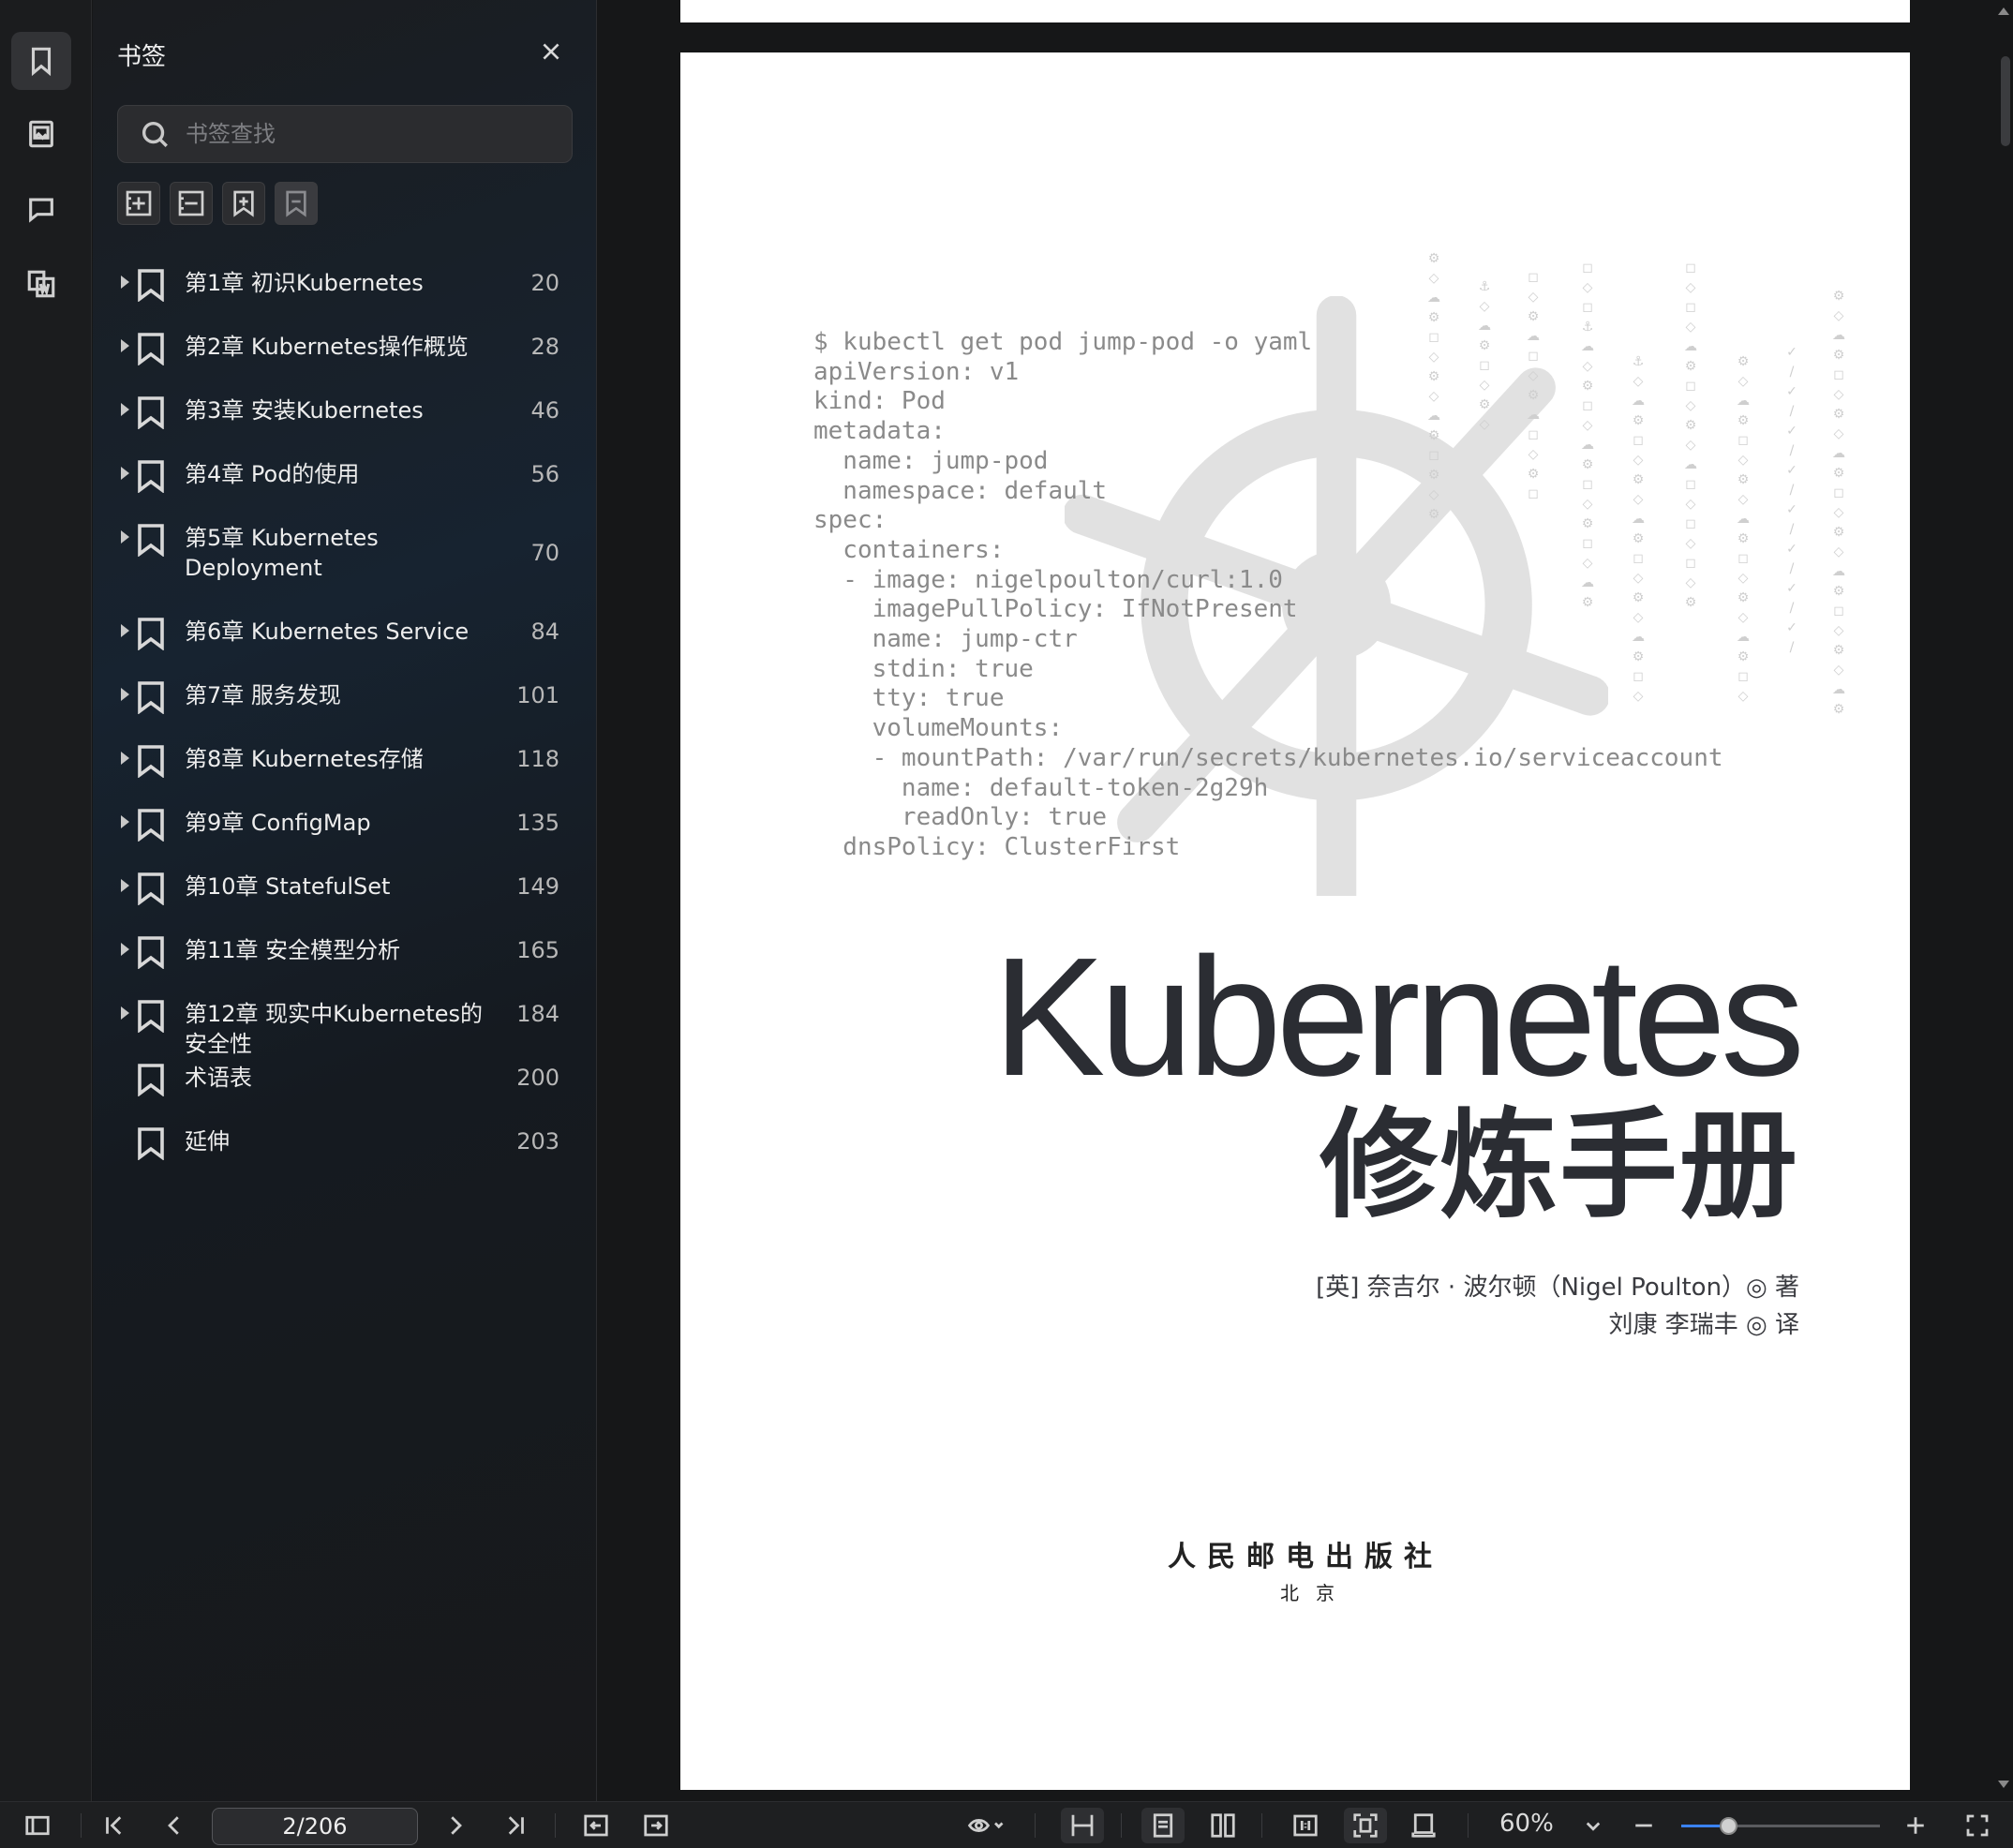  I want to click on fit-width-button, so click(1423, 1825).